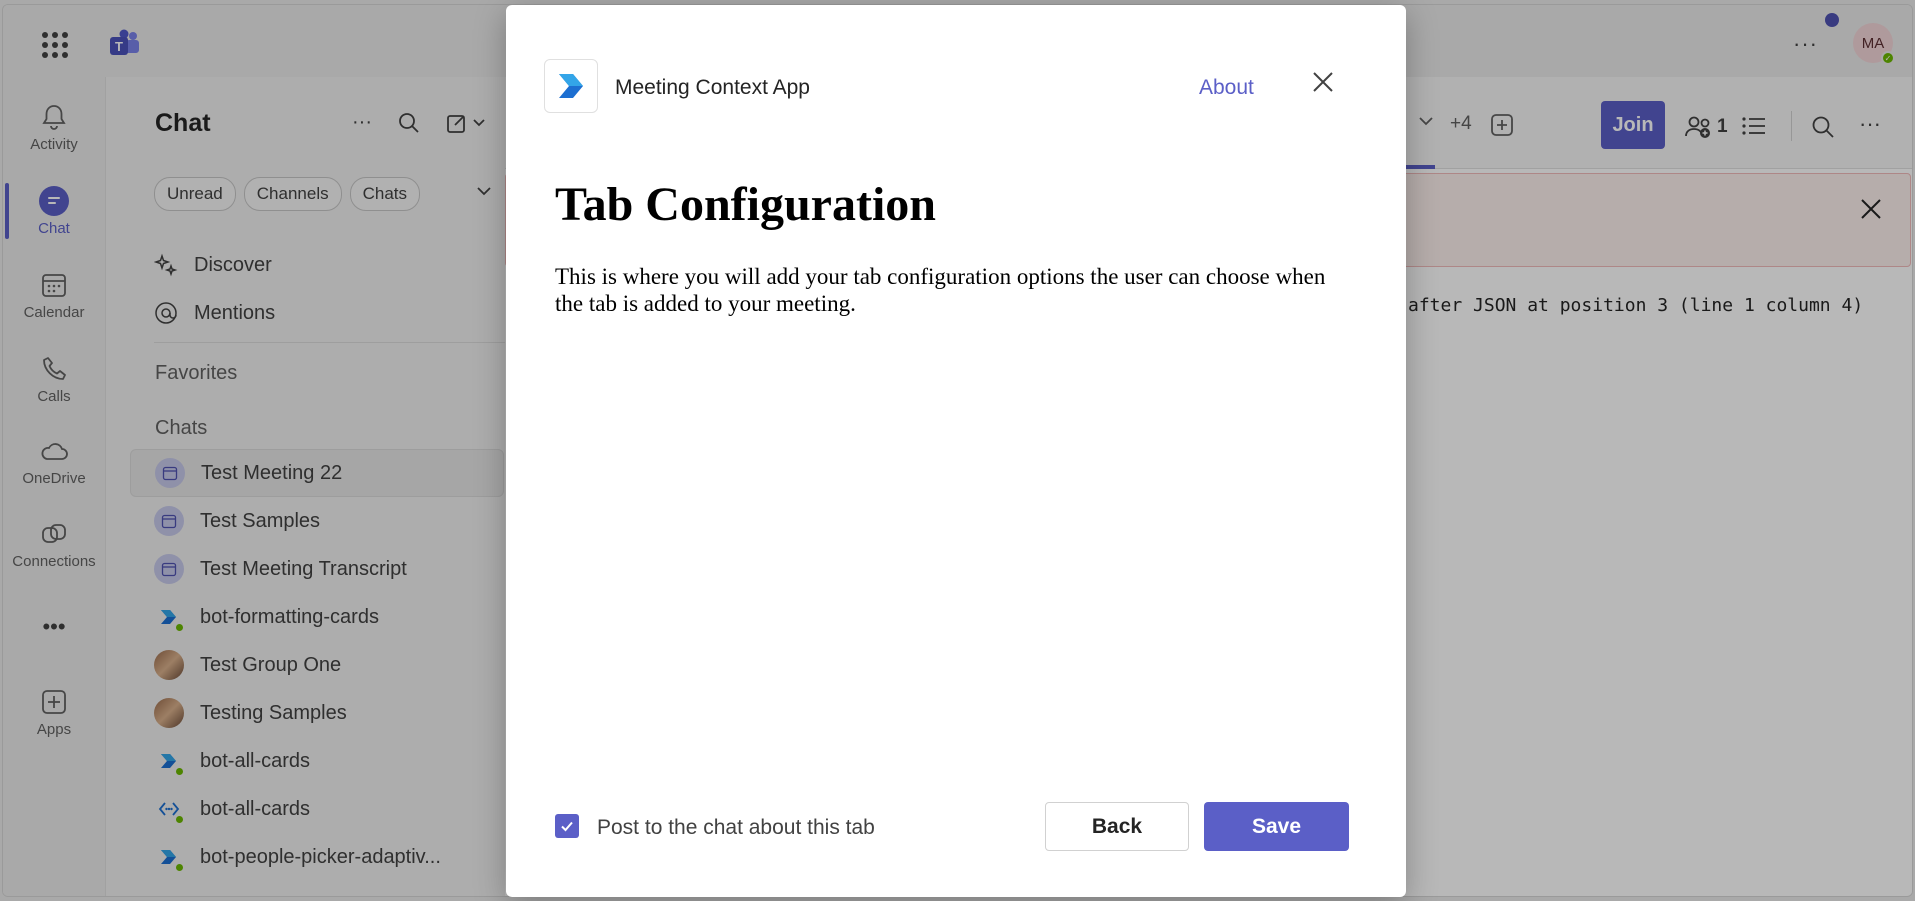  What do you see at coordinates (1226, 88) in the screenshot?
I see `about-link: About` at bounding box center [1226, 88].